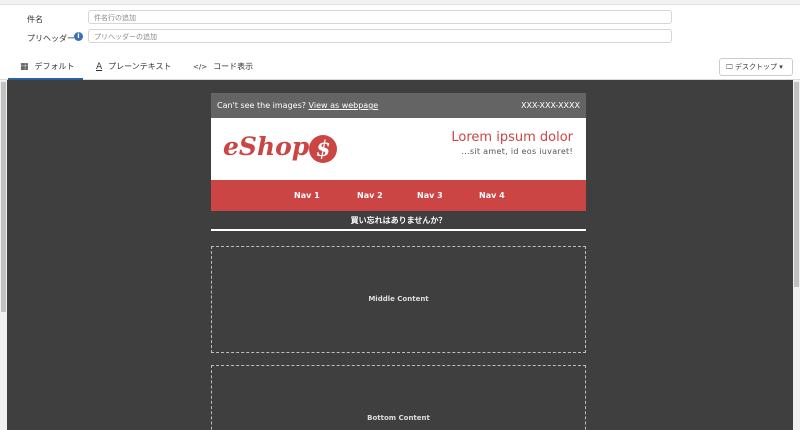 The width and height of the screenshot is (800, 430). What do you see at coordinates (550, 105) in the screenshot?
I see `phone-number: XXX-XXX-XXXX` at bounding box center [550, 105].